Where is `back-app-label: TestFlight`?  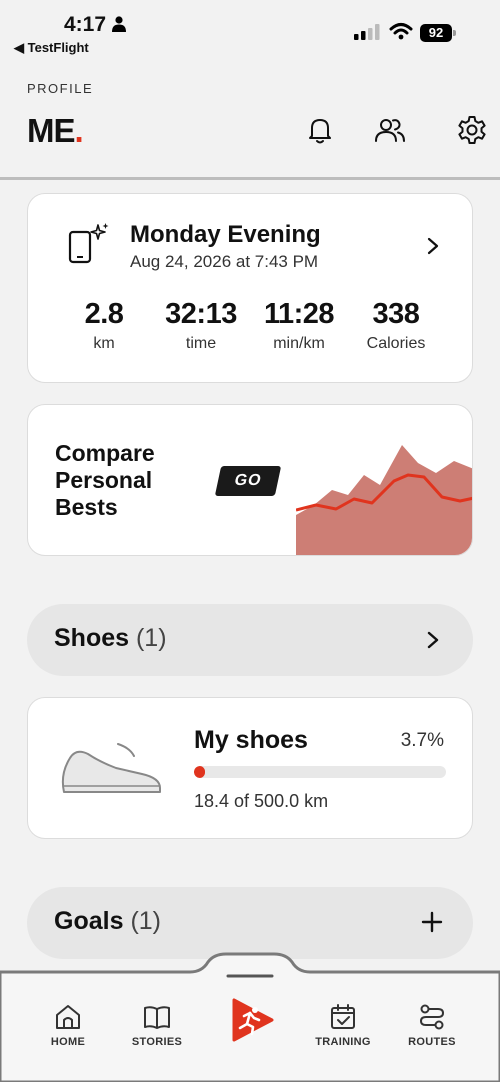 back-app-label: TestFlight is located at coordinates (58, 47).